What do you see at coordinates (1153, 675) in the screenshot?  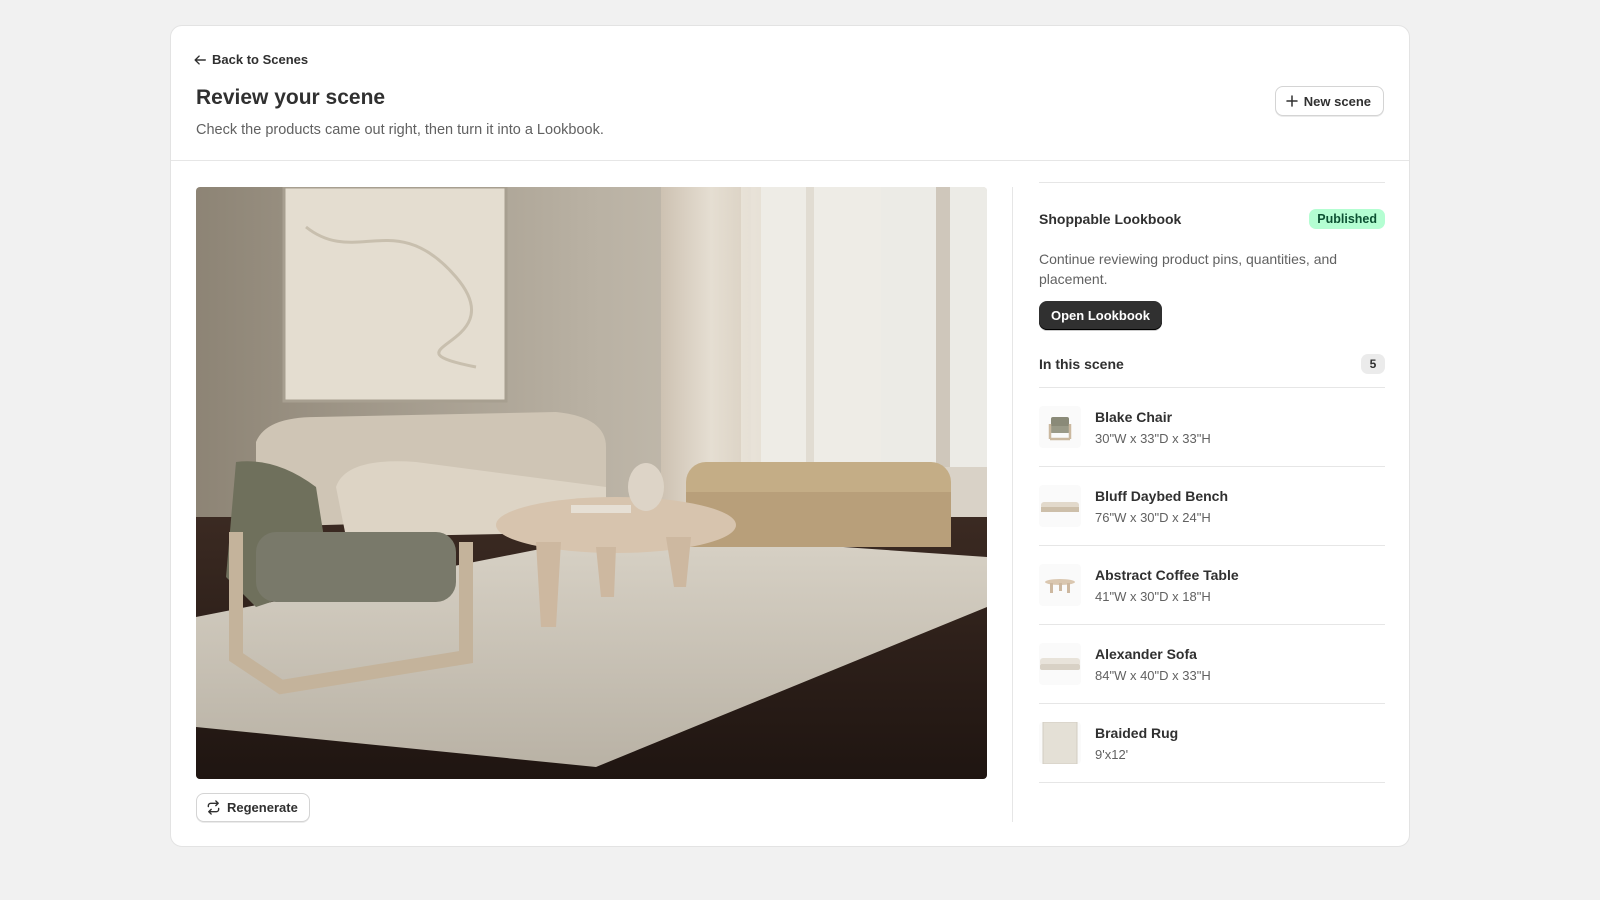 I see `product-dimensions: 84"W x 40"D x 33"H` at bounding box center [1153, 675].